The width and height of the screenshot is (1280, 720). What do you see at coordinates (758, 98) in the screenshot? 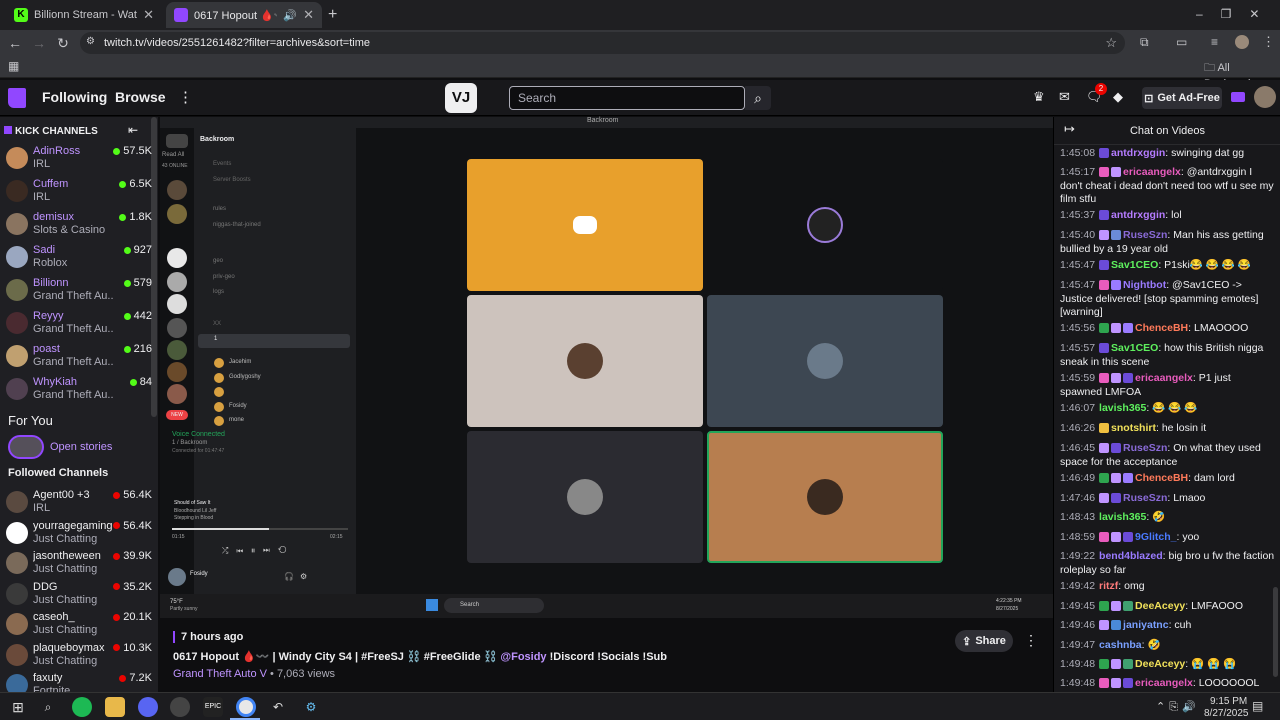
I see `search-icon: ⌕` at bounding box center [758, 98].